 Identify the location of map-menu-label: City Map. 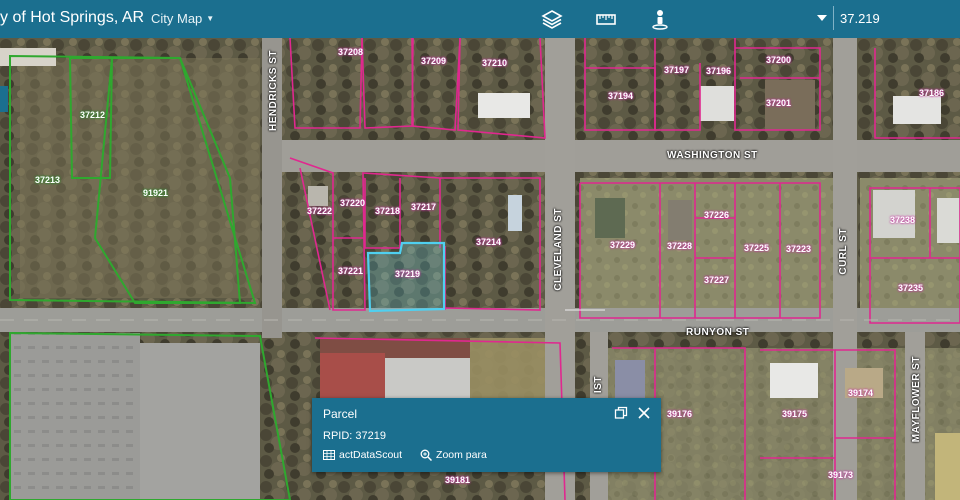
(177, 18).